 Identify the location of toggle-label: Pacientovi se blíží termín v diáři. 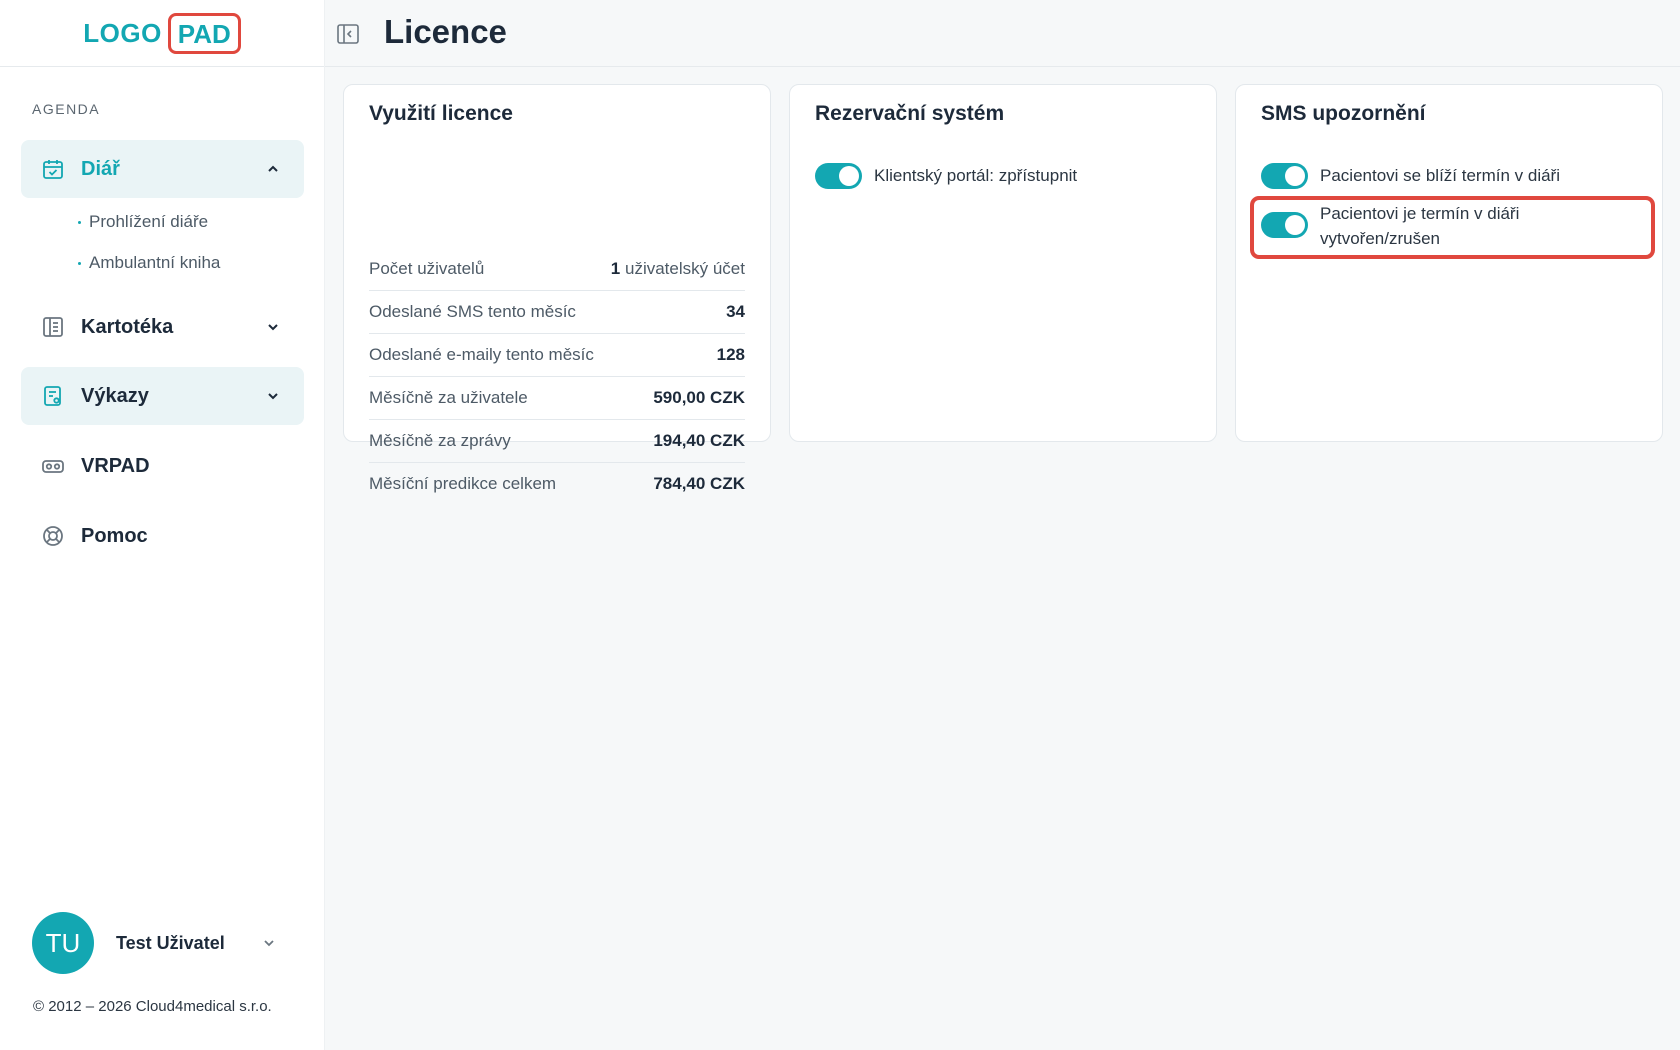
(1440, 175).